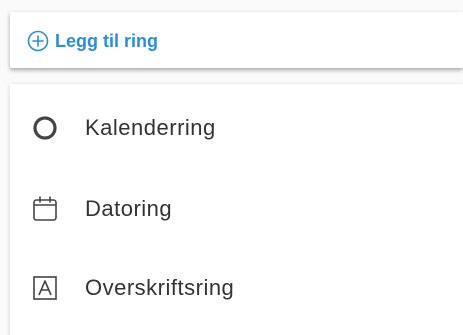 The image size is (463, 335). What do you see at coordinates (129, 208) in the screenshot?
I see `menu-item-label: Datoring` at bounding box center [129, 208].